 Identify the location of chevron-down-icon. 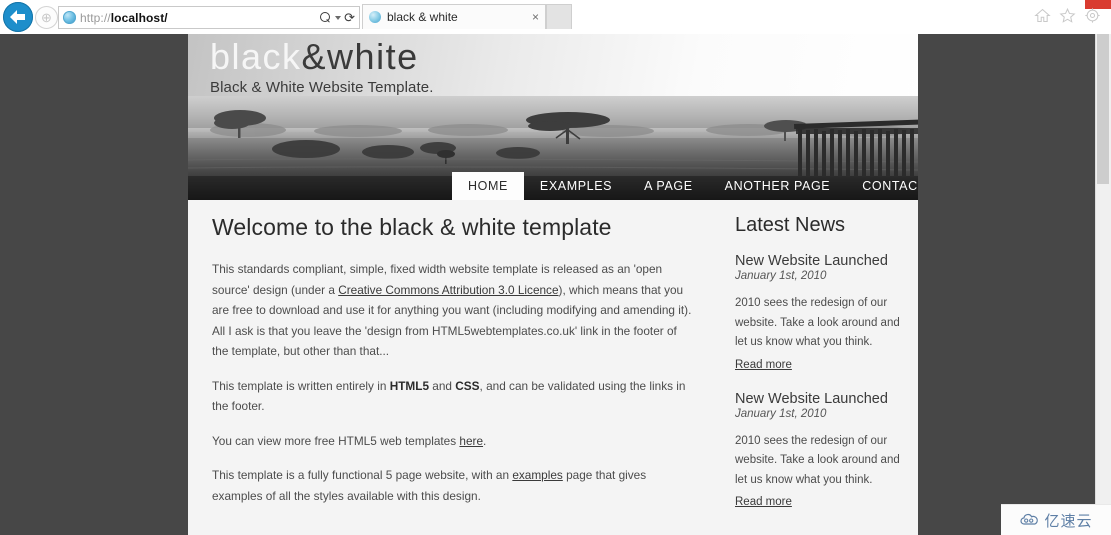
(338, 17).